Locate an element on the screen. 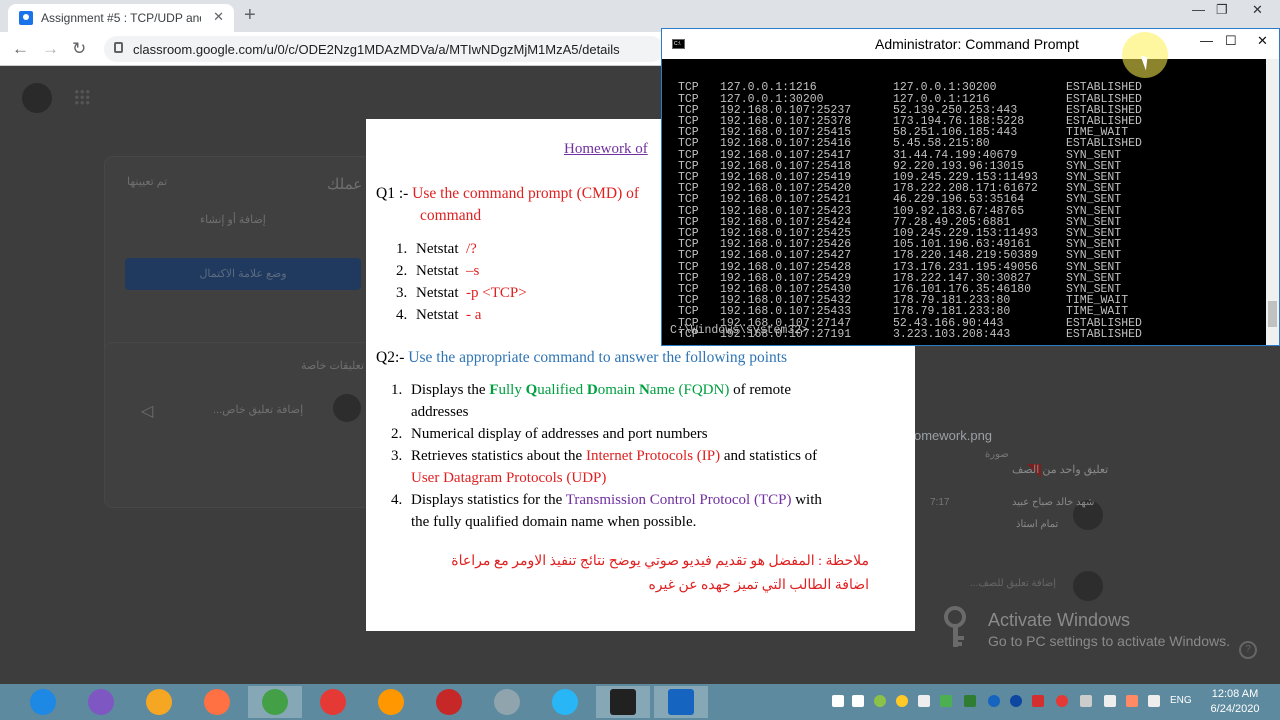  language-indicator: ENG is located at coordinates (1181, 700).